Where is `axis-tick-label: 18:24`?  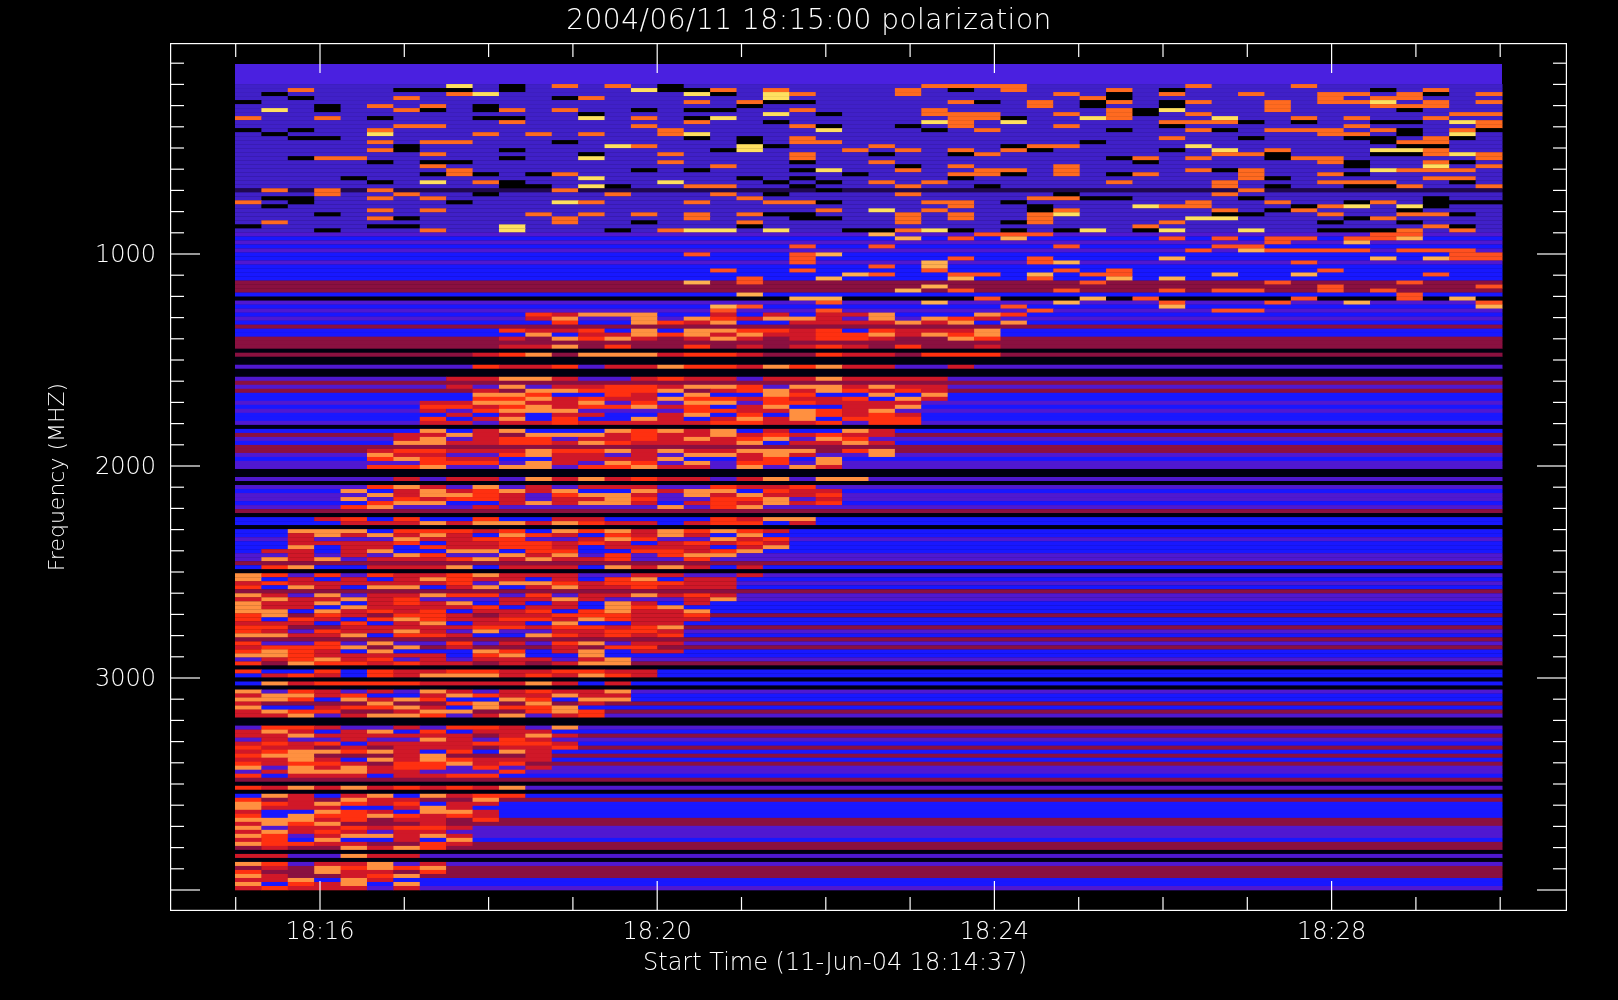
axis-tick-label: 18:24 is located at coordinates (994, 931).